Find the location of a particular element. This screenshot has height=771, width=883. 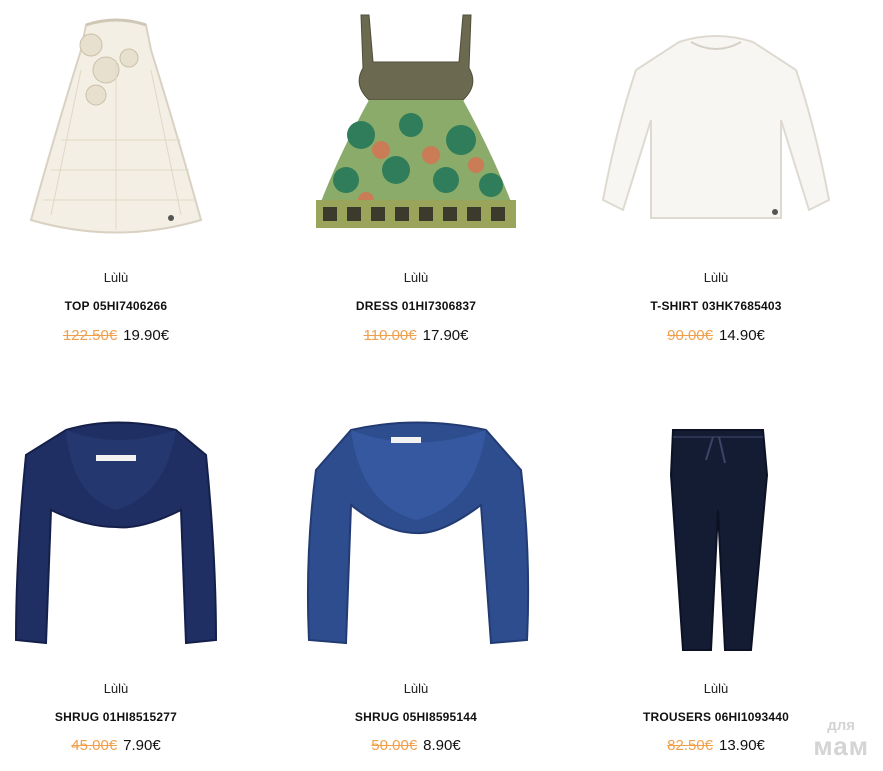

sale-price: 17.90€ is located at coordinates (445, 335).